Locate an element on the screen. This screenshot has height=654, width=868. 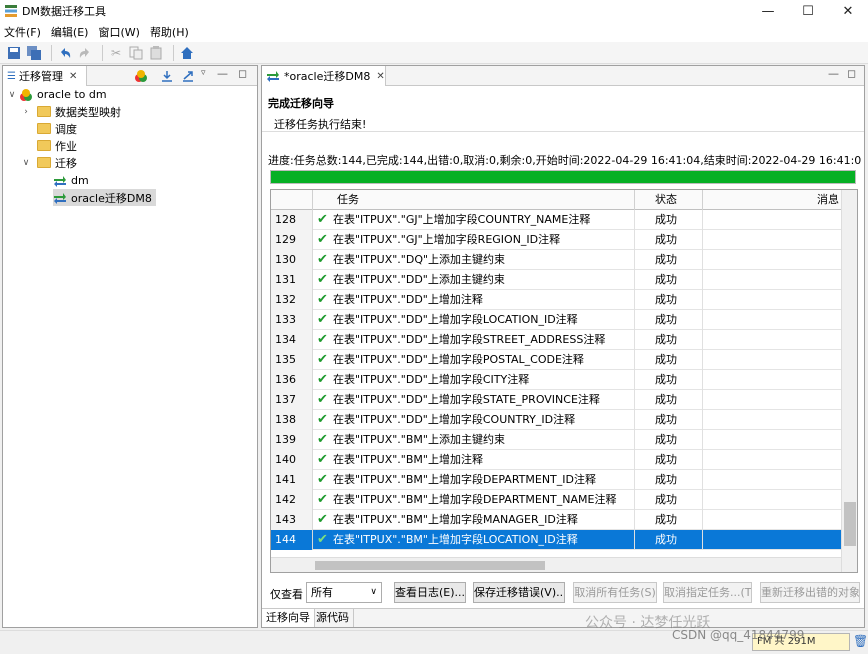
home-icon is located at coordinates (187, 53).